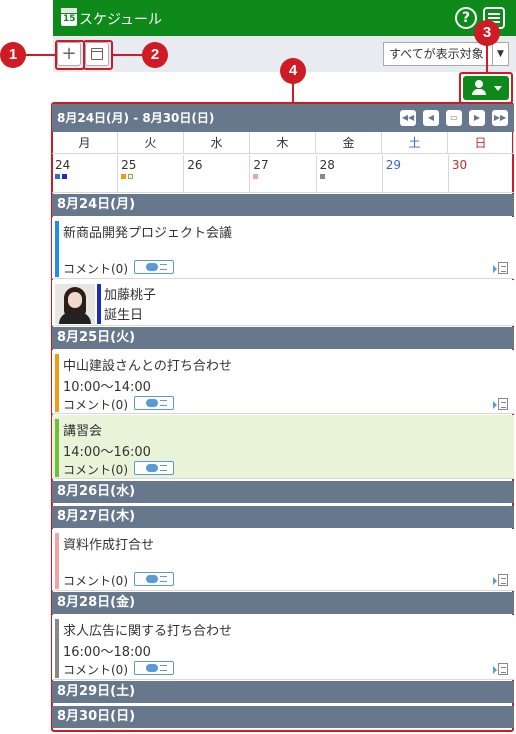 The width and height of the screenshot is (516, 734). What do you see at coordinates (283, 338) in the screenshot?
I see `day-header: 8月25日(火)` at bounding box center [283, 338].